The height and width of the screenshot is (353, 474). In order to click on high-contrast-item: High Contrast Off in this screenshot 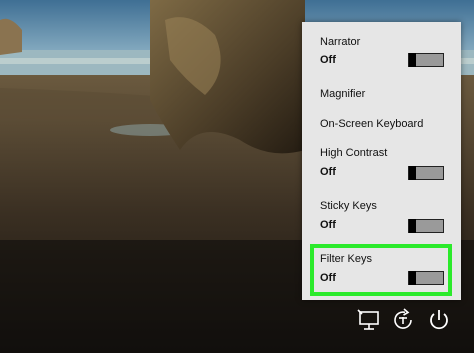, I will do `click(384, 163)`.